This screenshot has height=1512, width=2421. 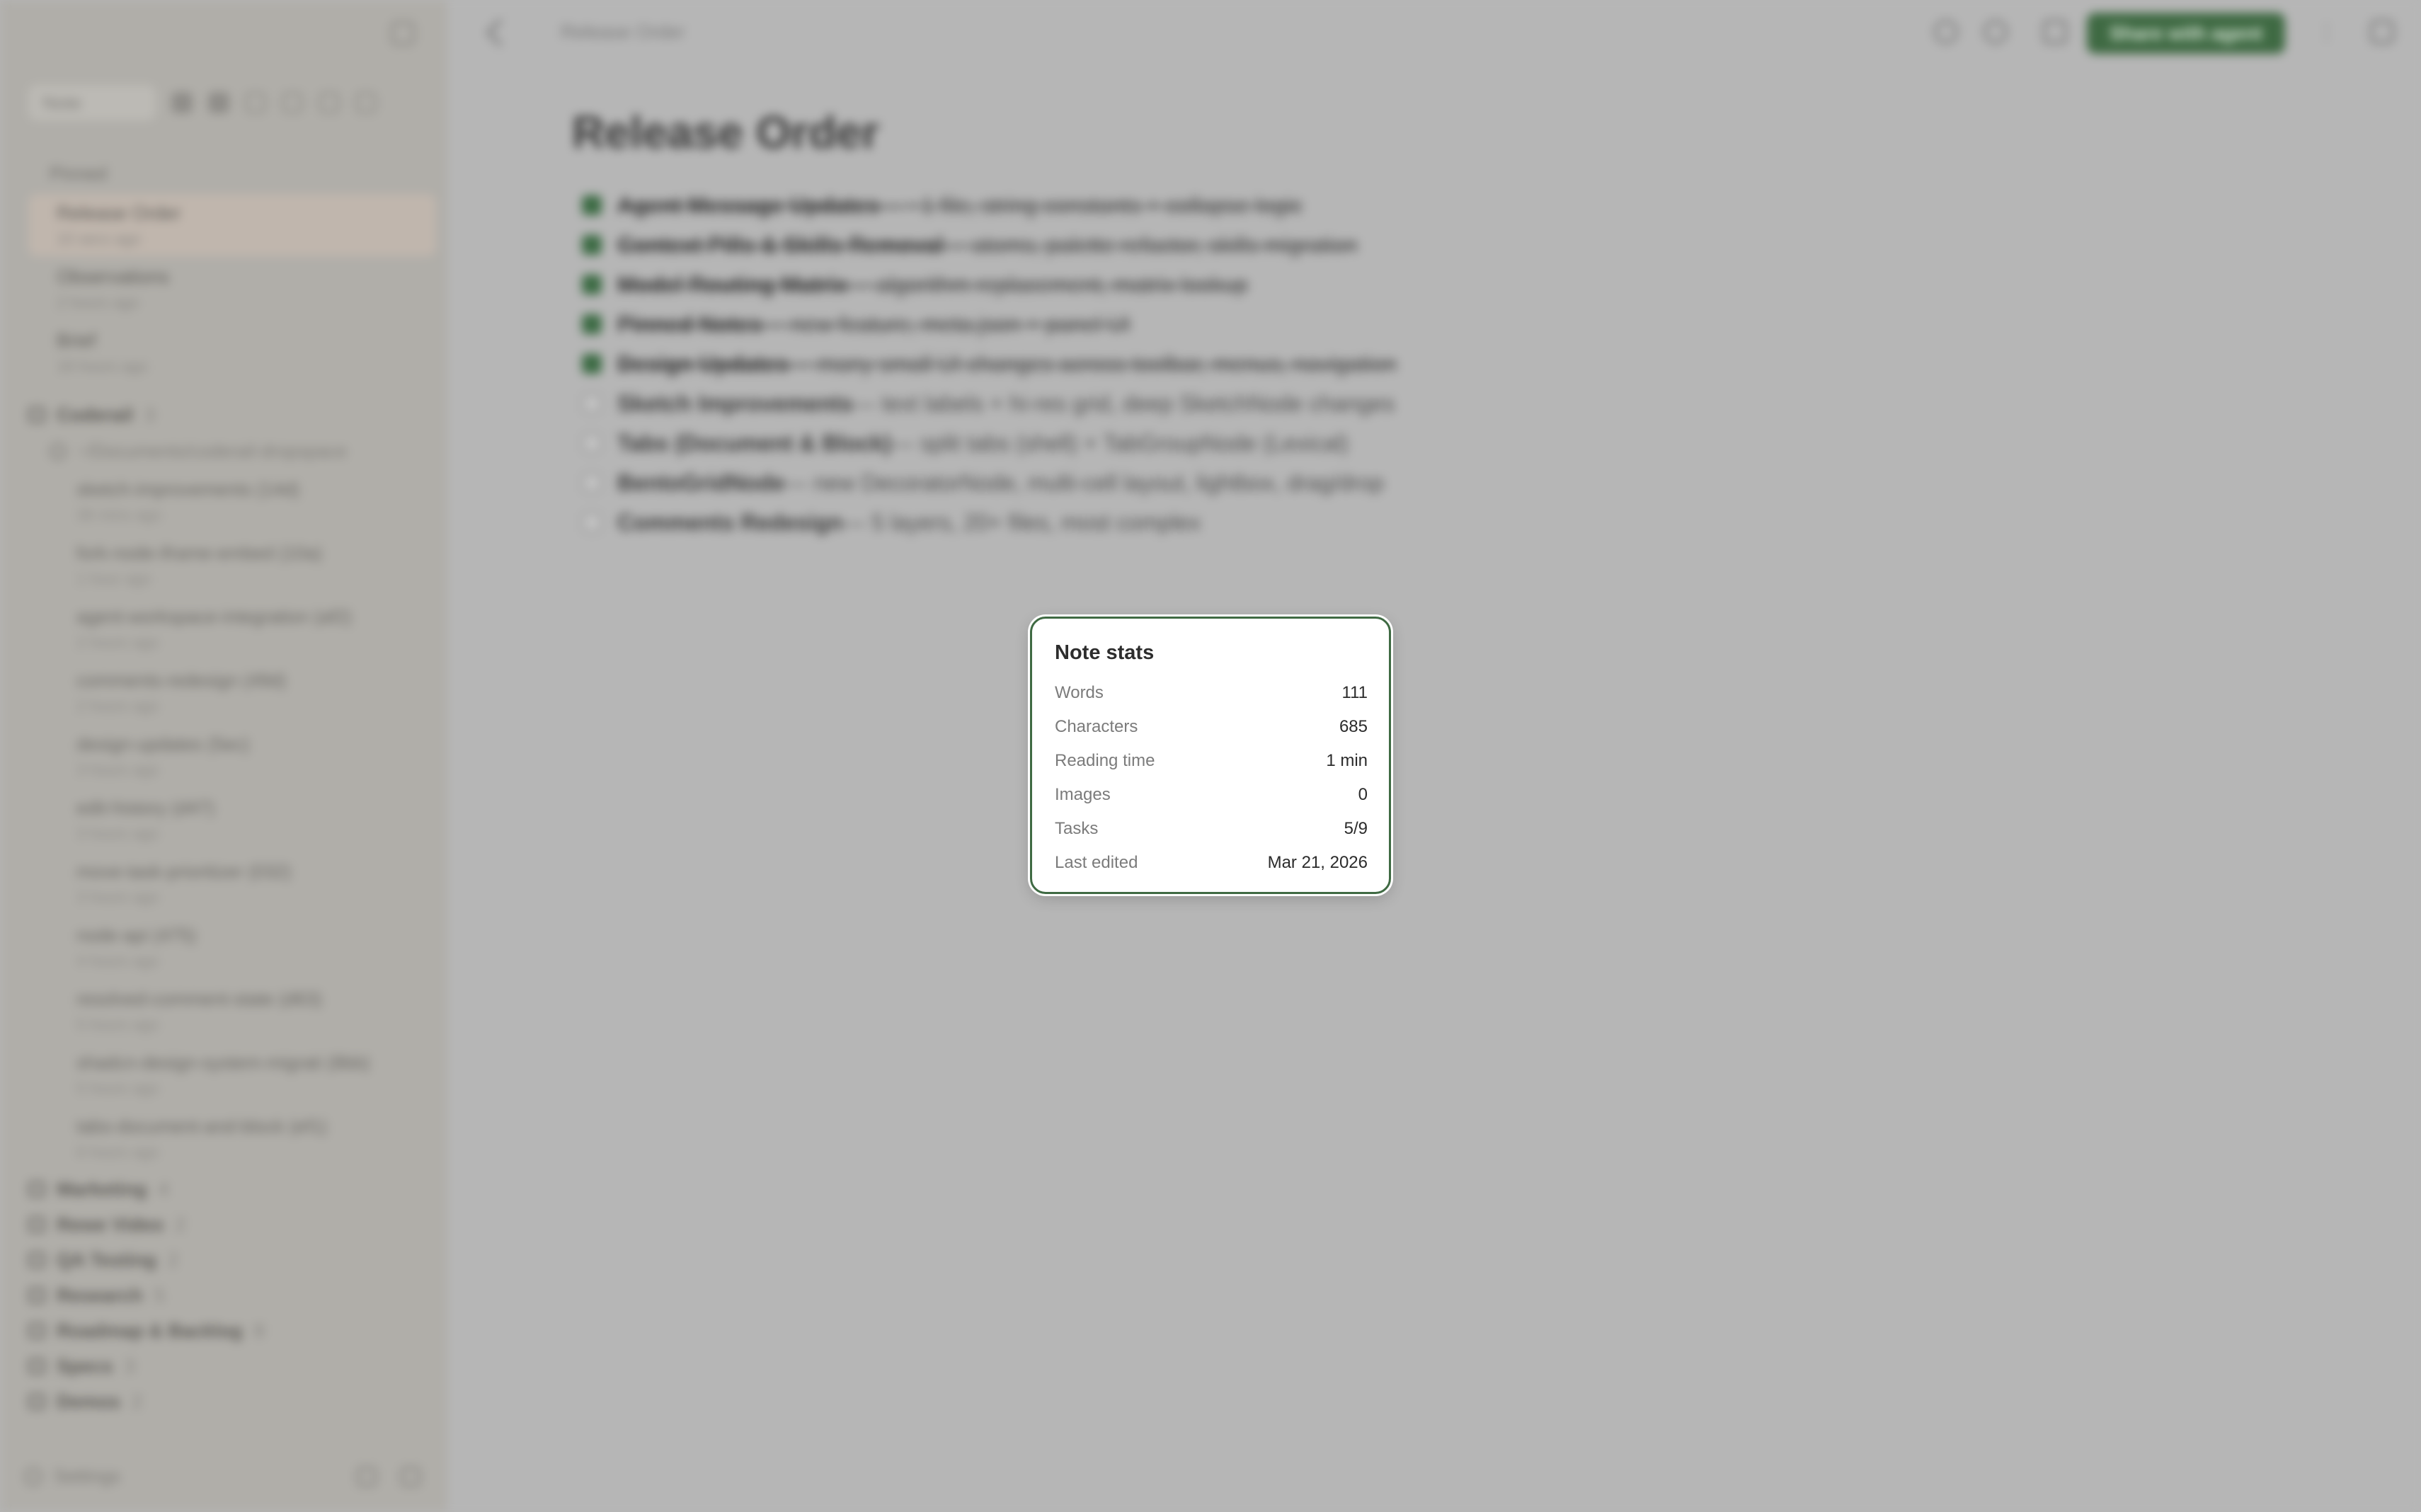 What do you see at coordinates (33, 1476) in the screenshot?
I see `gear-icon` at bounding box center [33, 1476].